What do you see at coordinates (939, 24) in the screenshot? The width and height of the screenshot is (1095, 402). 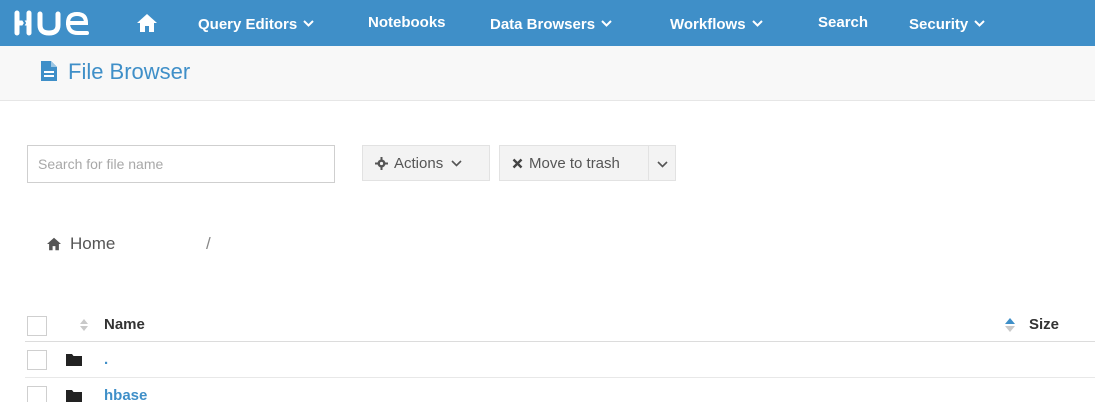 I see `nav-security-label: Security` at bounding box center [939, 24].